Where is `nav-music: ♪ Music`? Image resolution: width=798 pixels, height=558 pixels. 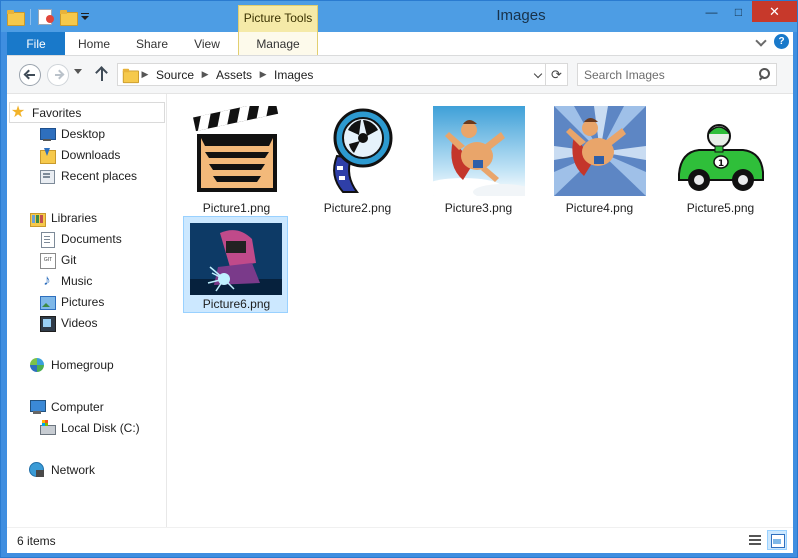
nav-music: ♪ Music is located at coordinates (65, 280).